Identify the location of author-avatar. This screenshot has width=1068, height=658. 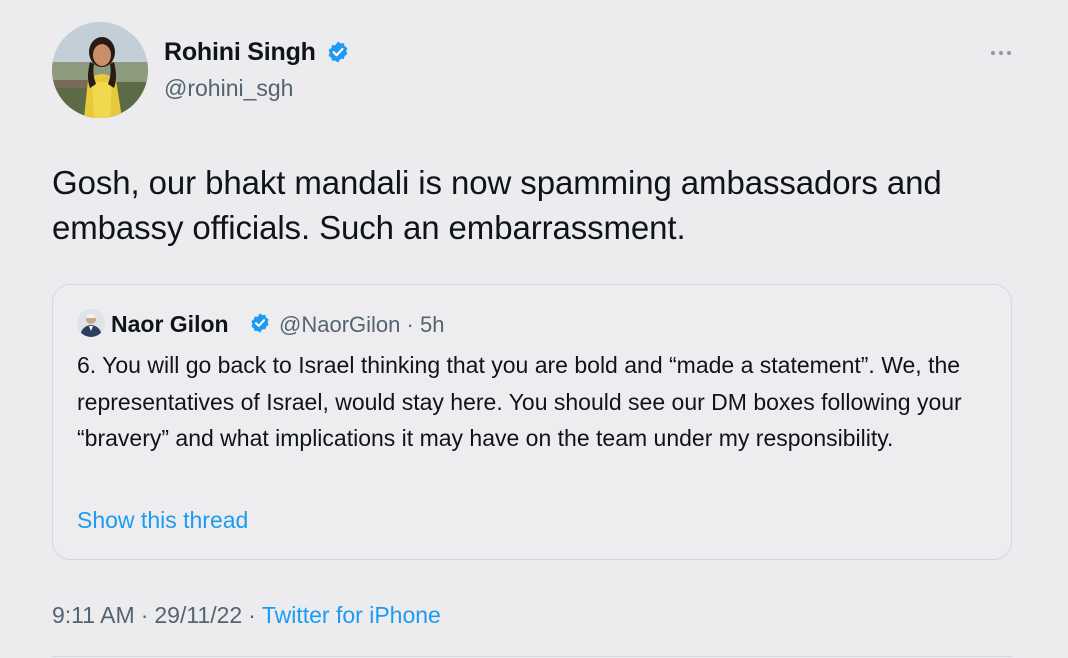
(100, 70).